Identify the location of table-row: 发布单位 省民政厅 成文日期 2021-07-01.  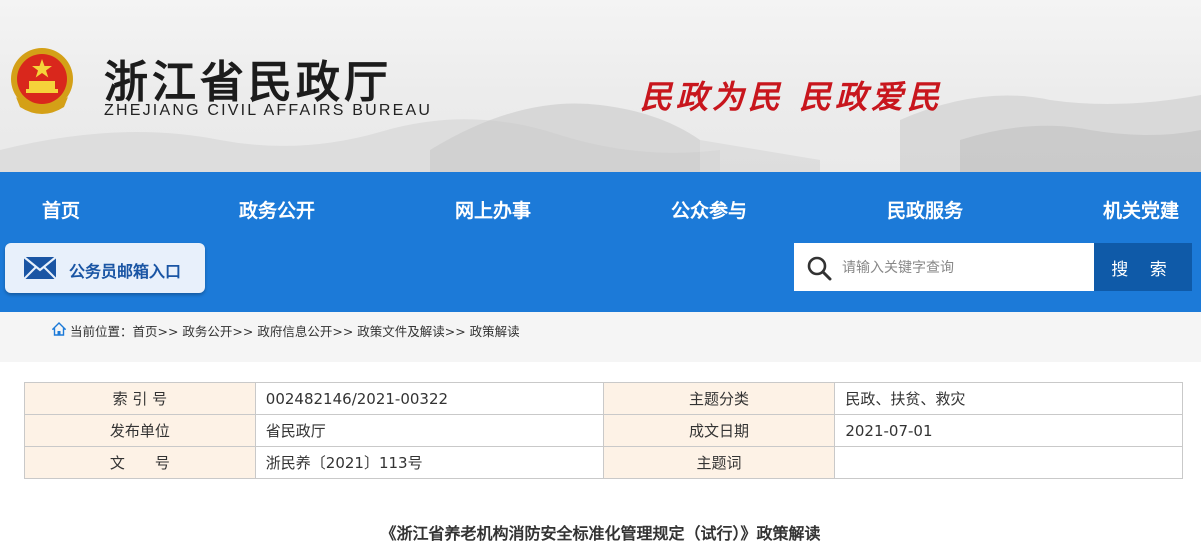
(603, 430).